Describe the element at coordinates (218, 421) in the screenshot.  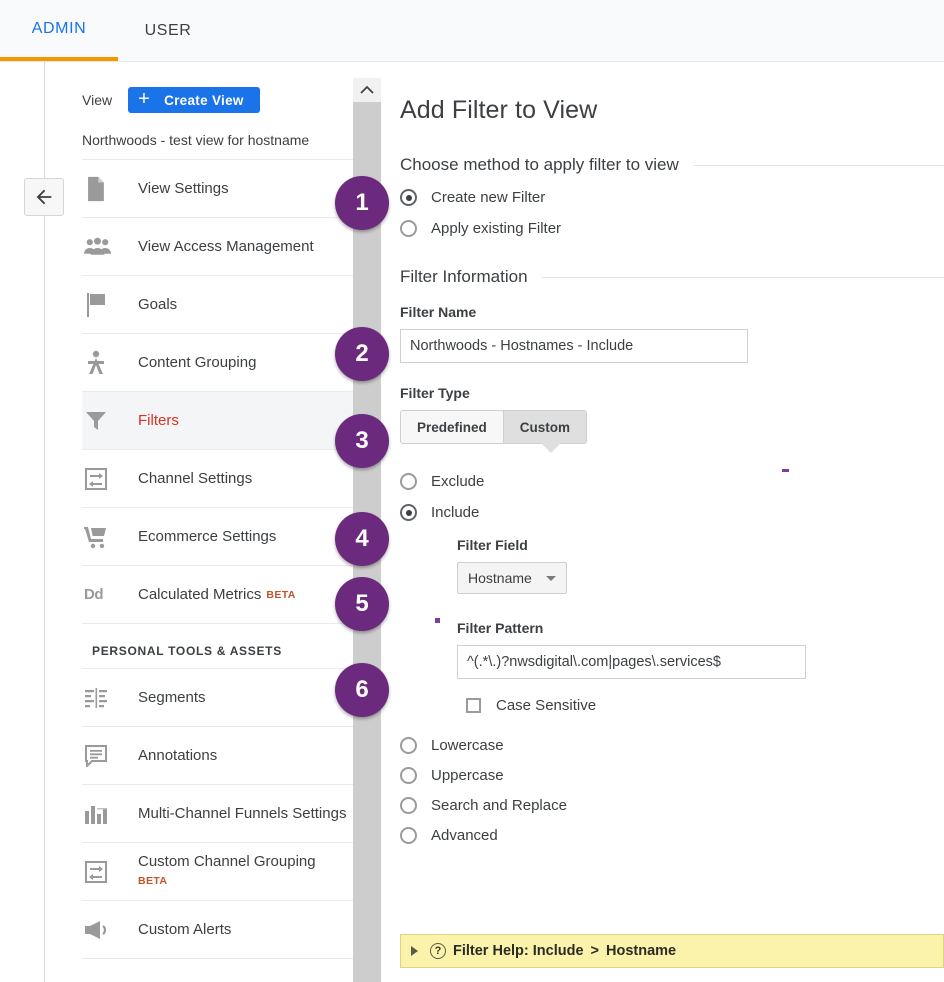
I see `sidebar-item-filters: Filters` at that location.